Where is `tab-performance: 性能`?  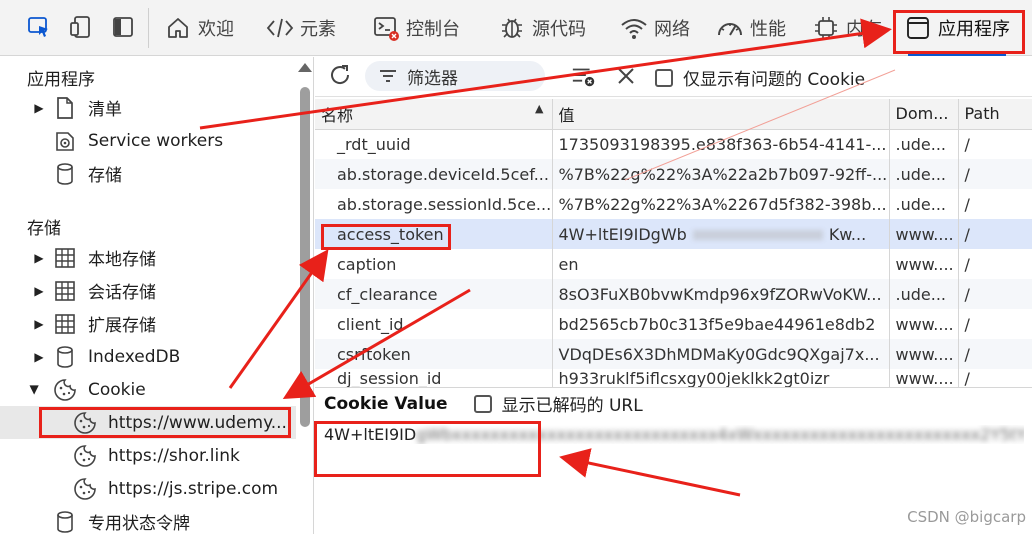 tab-performance: 性能 is located at coordinates (751, 28).